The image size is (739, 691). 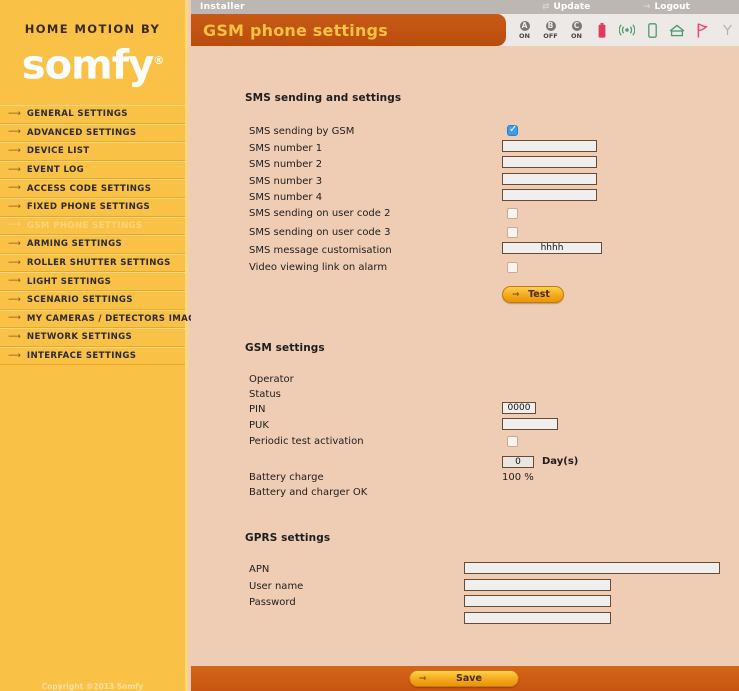 I want to click on label-status: Status, so click(x=265, y=394).